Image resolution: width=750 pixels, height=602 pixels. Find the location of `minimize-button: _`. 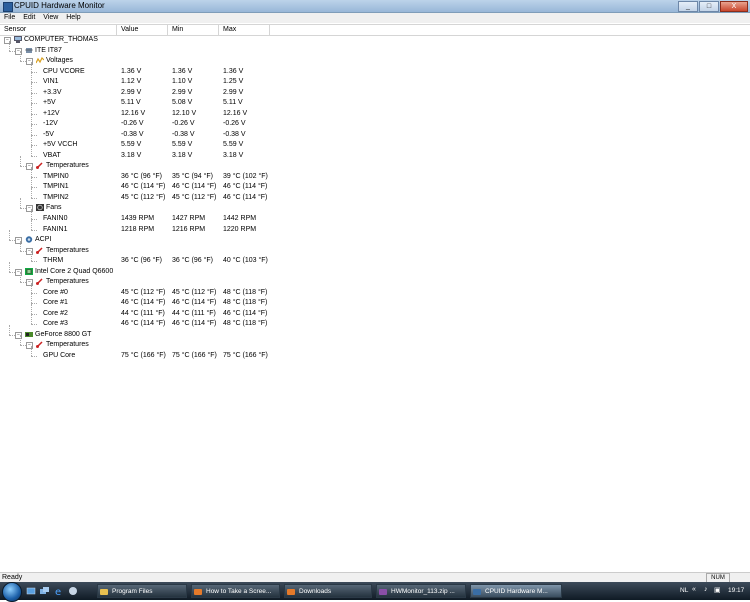

minimize-button: _ is located at coordinates (688, 6).